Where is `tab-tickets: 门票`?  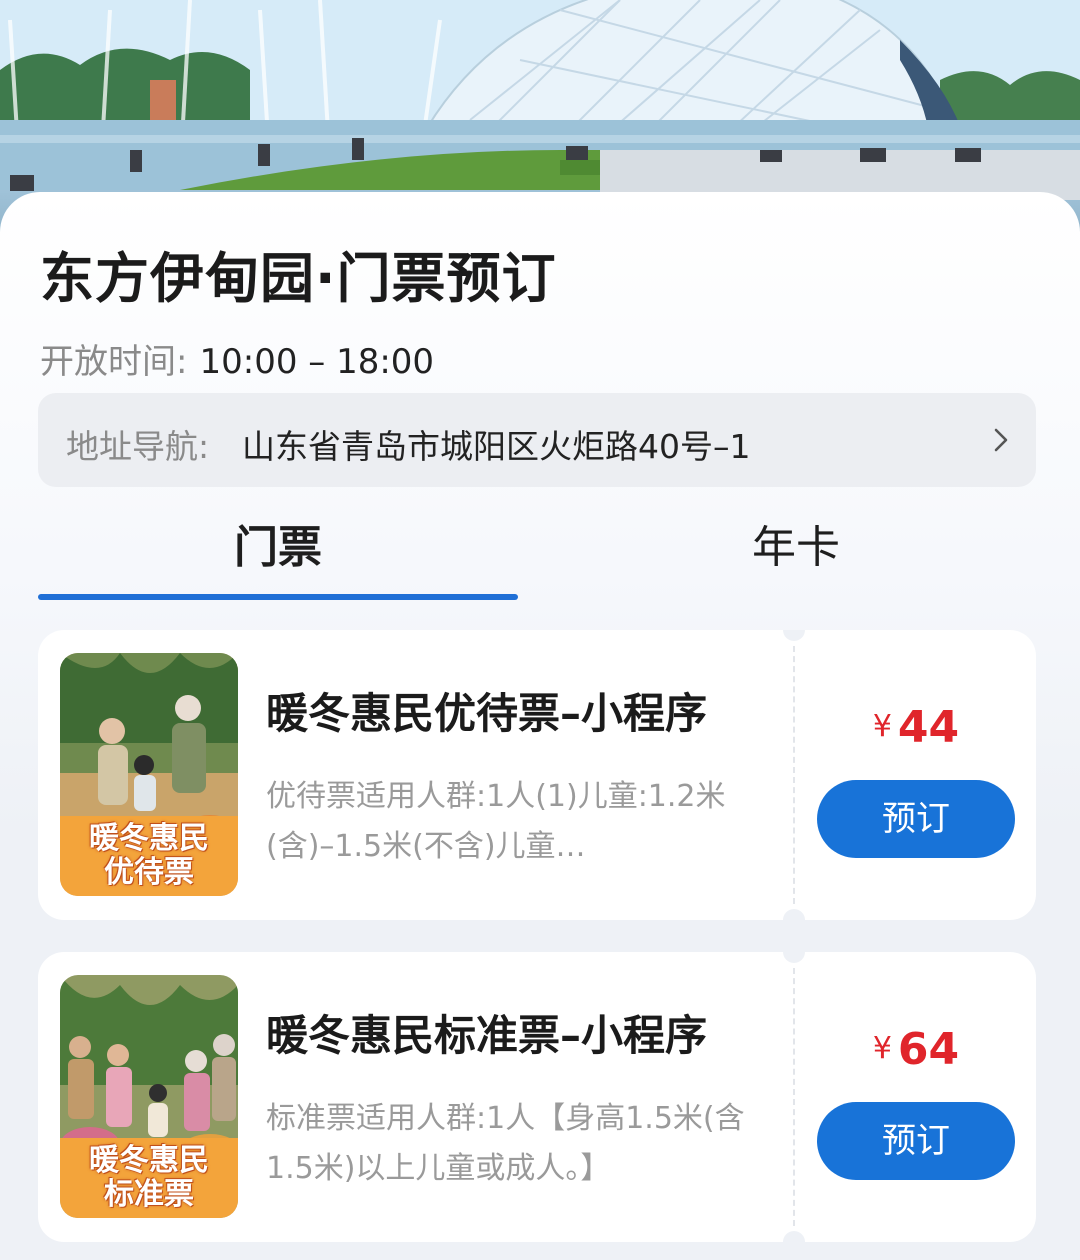
tab-tickets: 门票 is located at coordinates (278, 555).